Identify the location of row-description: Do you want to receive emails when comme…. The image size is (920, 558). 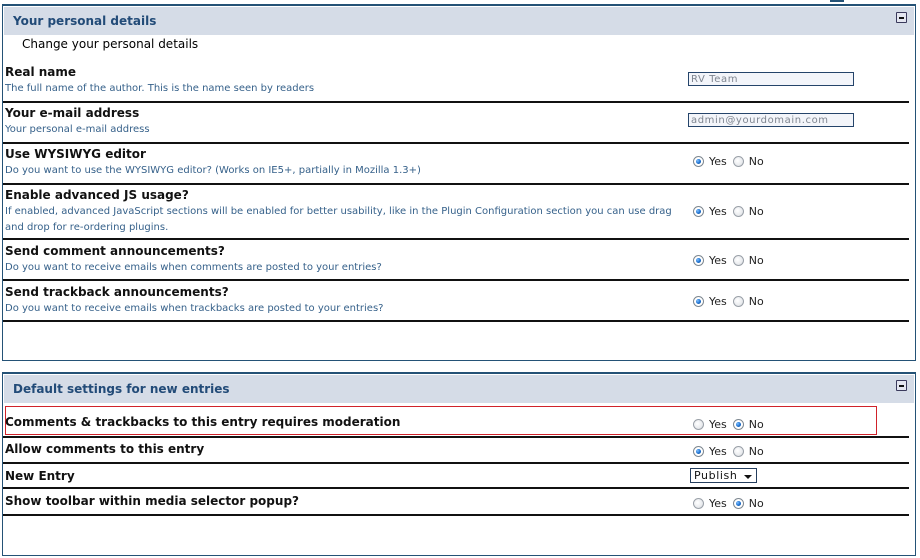
(193, 267).